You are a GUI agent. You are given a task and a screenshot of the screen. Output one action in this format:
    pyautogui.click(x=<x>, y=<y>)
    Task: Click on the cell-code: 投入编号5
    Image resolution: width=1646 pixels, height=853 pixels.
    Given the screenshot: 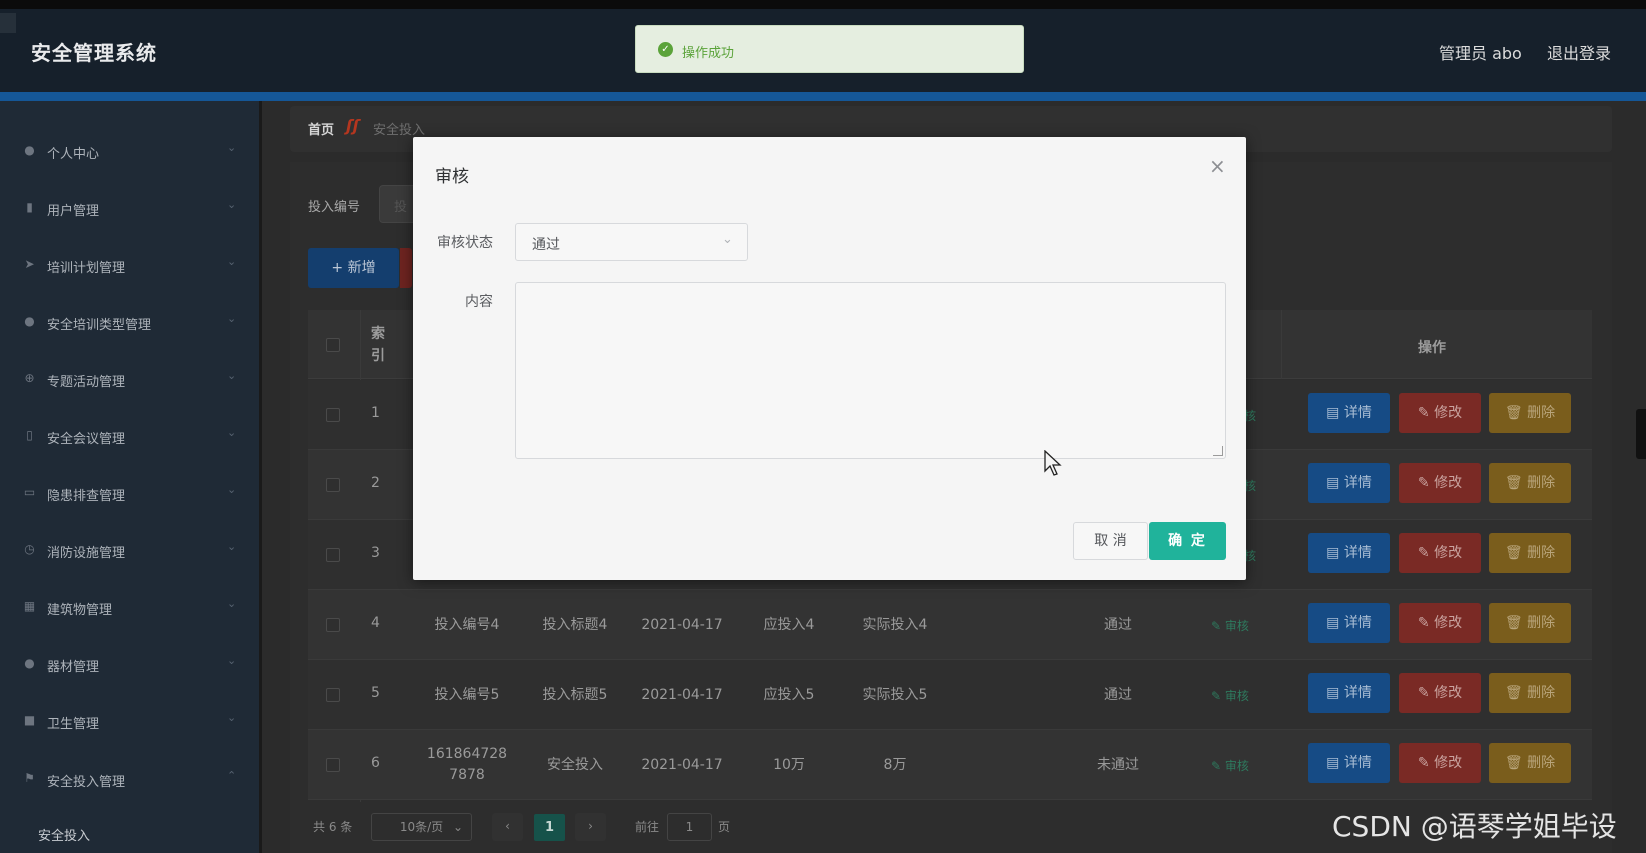 What is the action you would take?
    pyautogui.click(x=467, y=695)
    